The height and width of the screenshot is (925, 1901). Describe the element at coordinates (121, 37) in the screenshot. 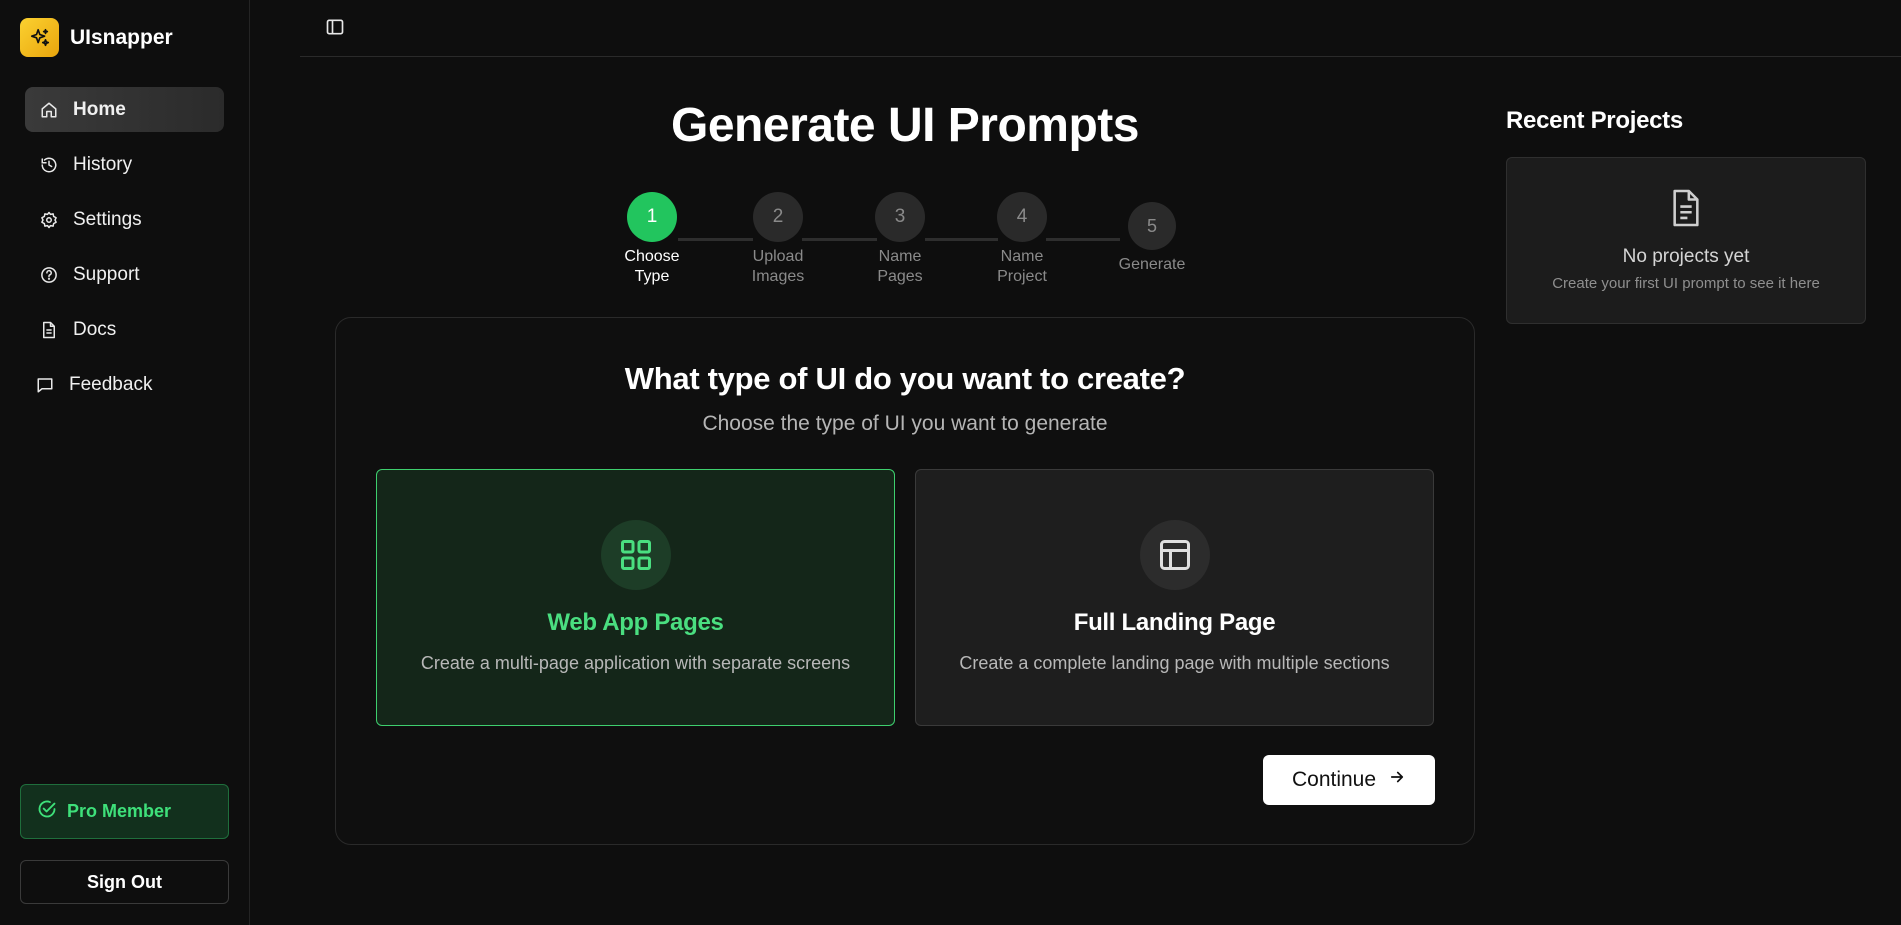

I see `brand-name: UIsnapper` at that location.